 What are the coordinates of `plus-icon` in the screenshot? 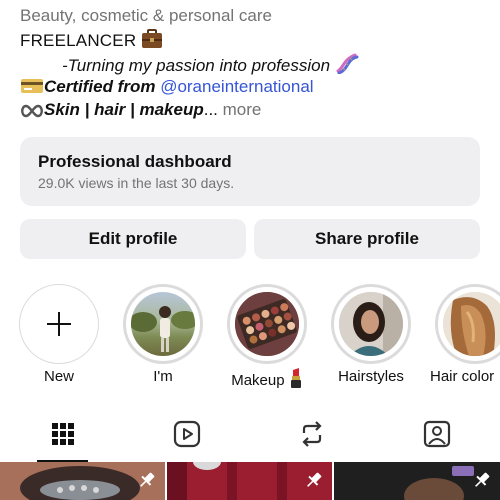 It's located at (59, 326).